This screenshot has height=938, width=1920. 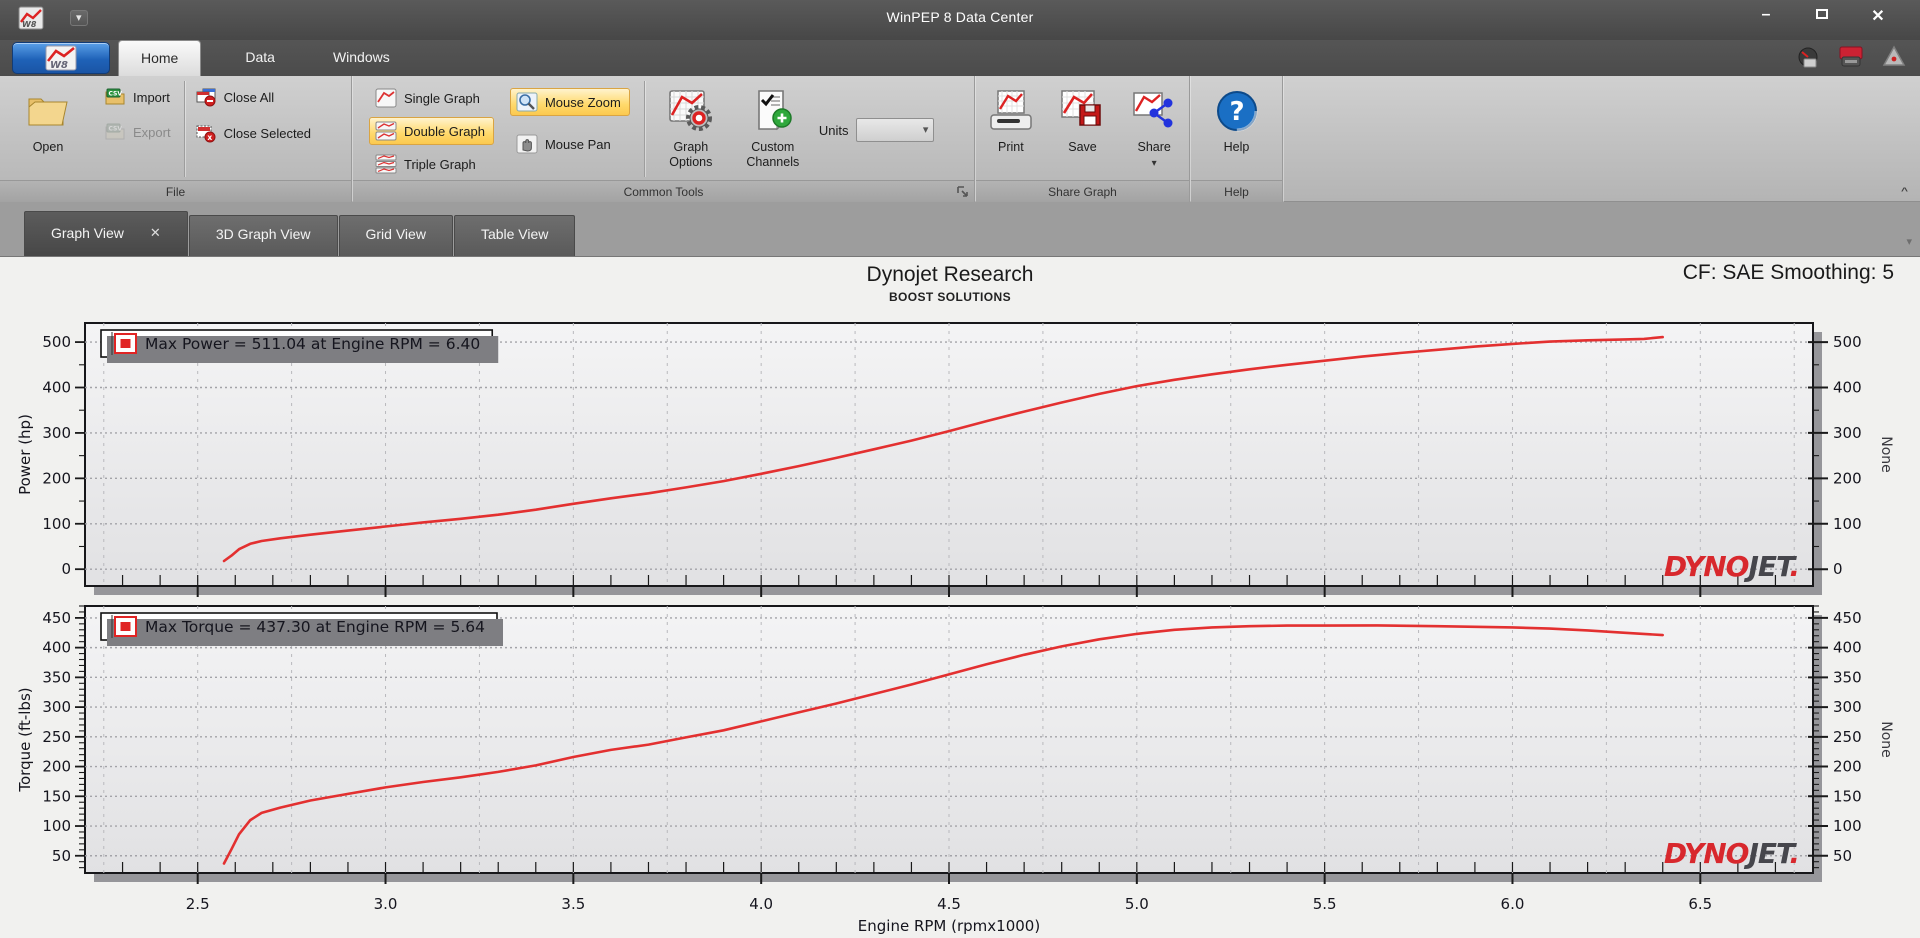 What do you see at coordinates (949, 904) in the screenshot?
I see `svg-text: 4.5` at bounding box center [949, 904].